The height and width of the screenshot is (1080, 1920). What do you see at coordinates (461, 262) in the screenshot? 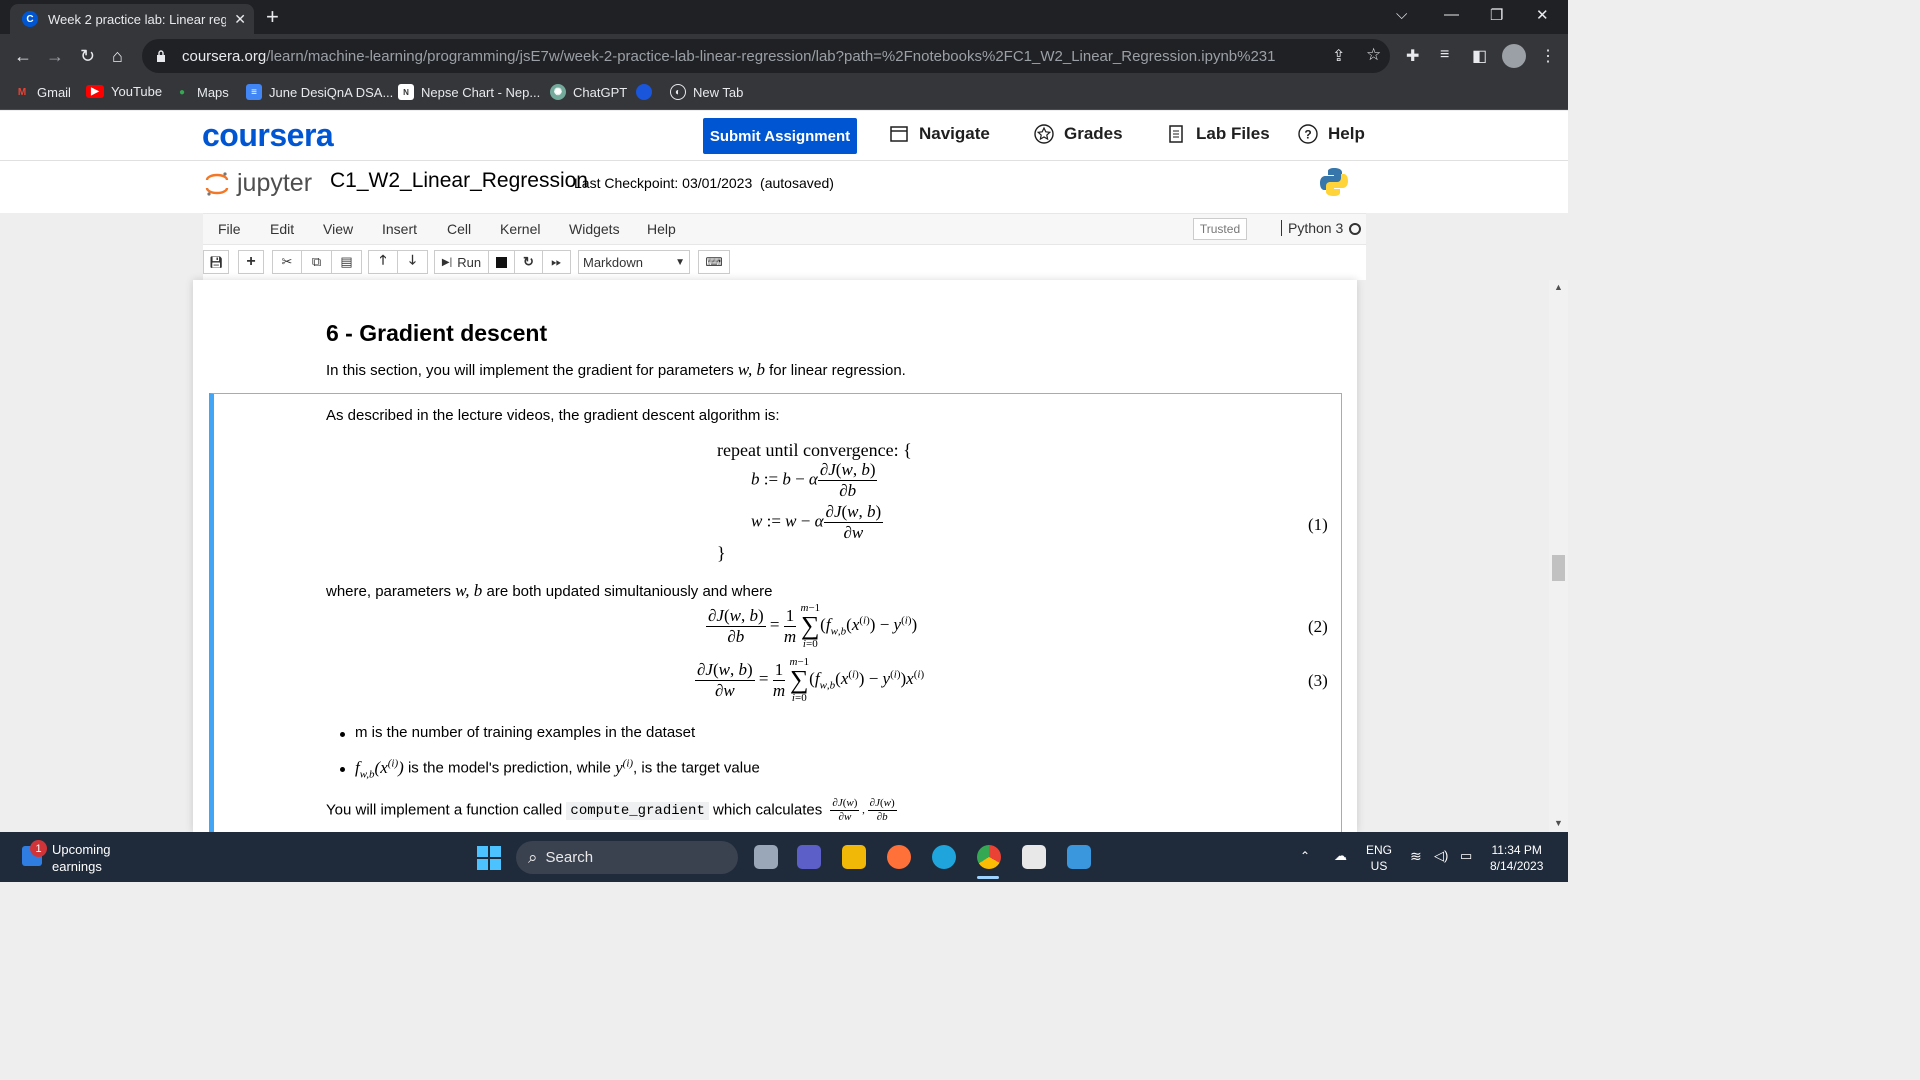
I see `run-button: ▶| Run` at bounding box center [461, 262].